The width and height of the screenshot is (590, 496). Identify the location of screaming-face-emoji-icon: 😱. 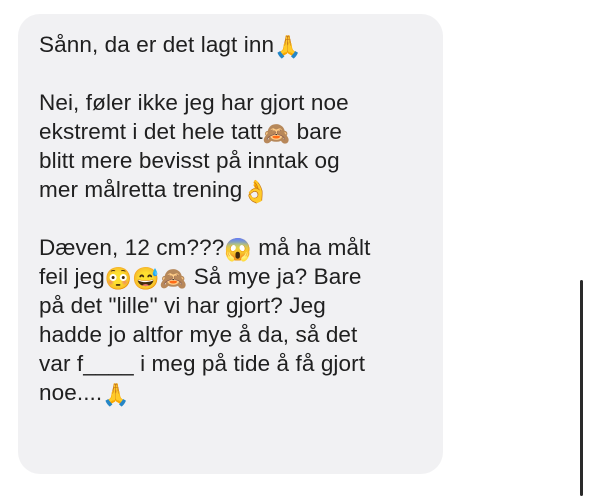
(238, 249).